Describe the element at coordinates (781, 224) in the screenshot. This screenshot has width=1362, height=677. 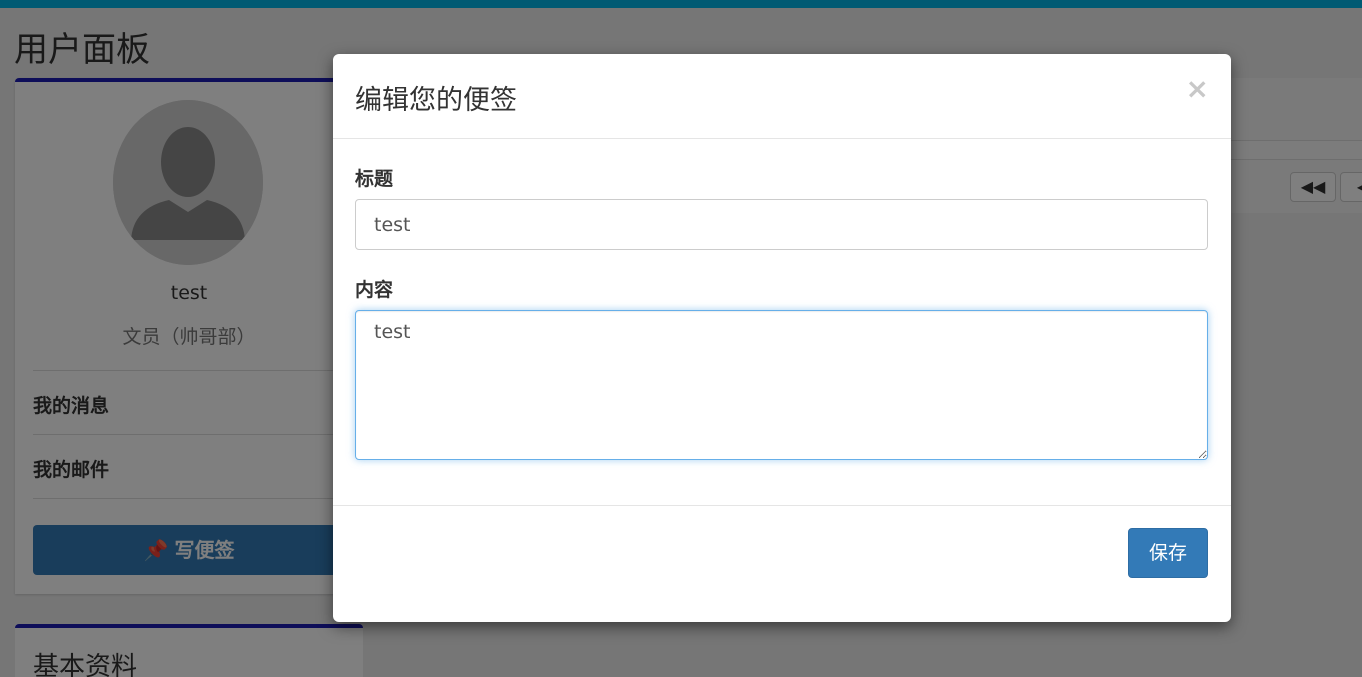
I see `title-input` at that location.